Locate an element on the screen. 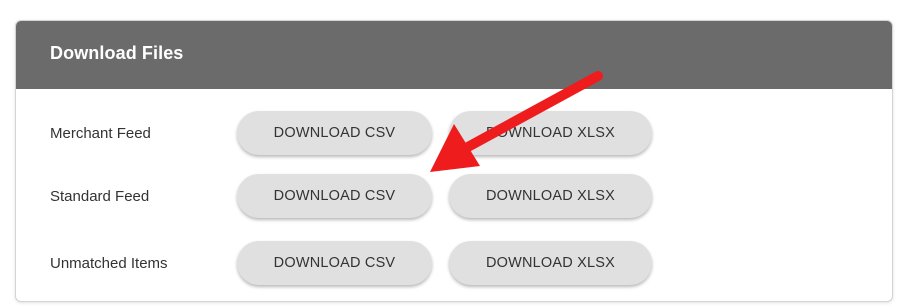 The height and width of the screenshot is (307, 898). standard-feed-download-xlsx-button: DOWNLOAD XLSX is located at coordinates (550, 196).